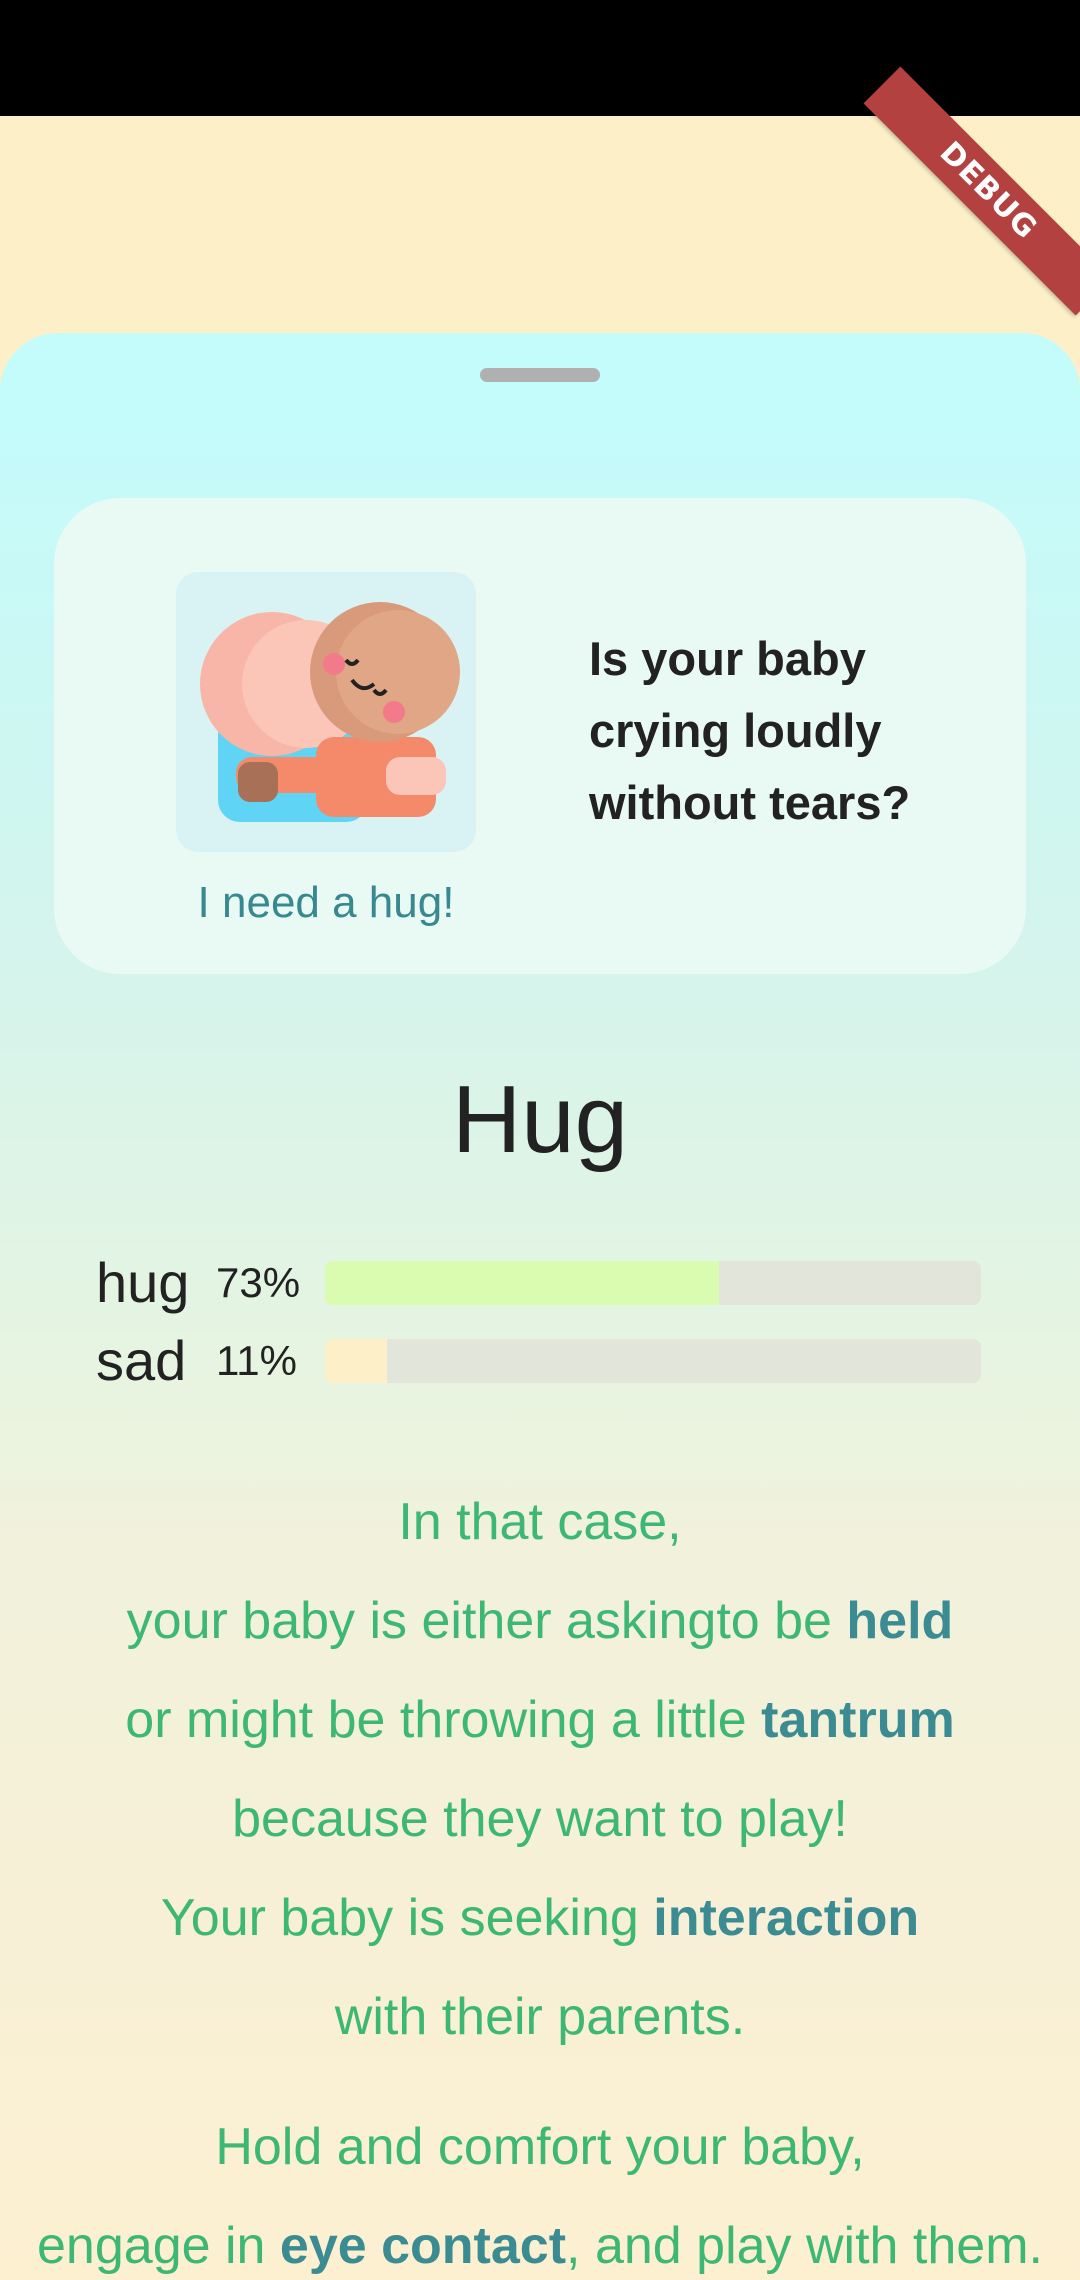 This screenshot has height=2280, width=1080. I want to click on hug-caption: I need a hug!, so click(326, 902).